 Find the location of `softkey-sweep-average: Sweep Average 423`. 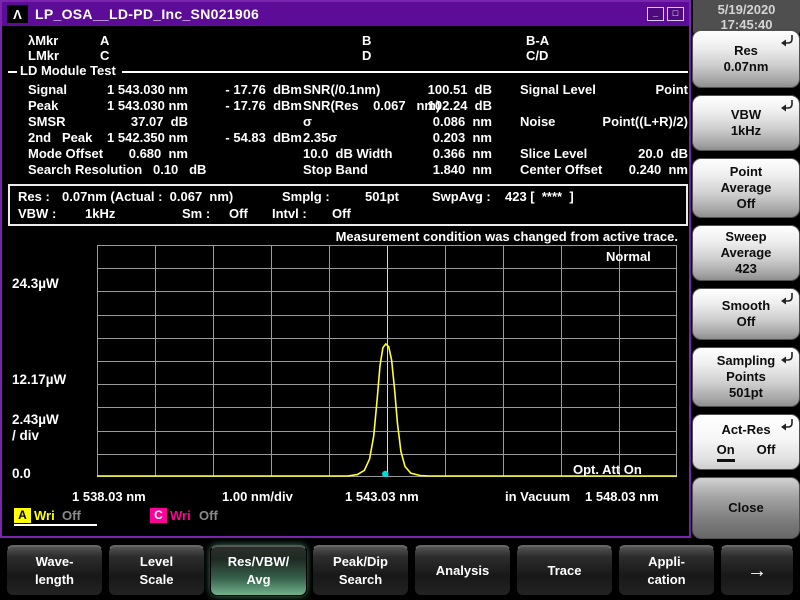

softkey-sweep-average: Sweep Average 423 is located at coordinates (746, 253).